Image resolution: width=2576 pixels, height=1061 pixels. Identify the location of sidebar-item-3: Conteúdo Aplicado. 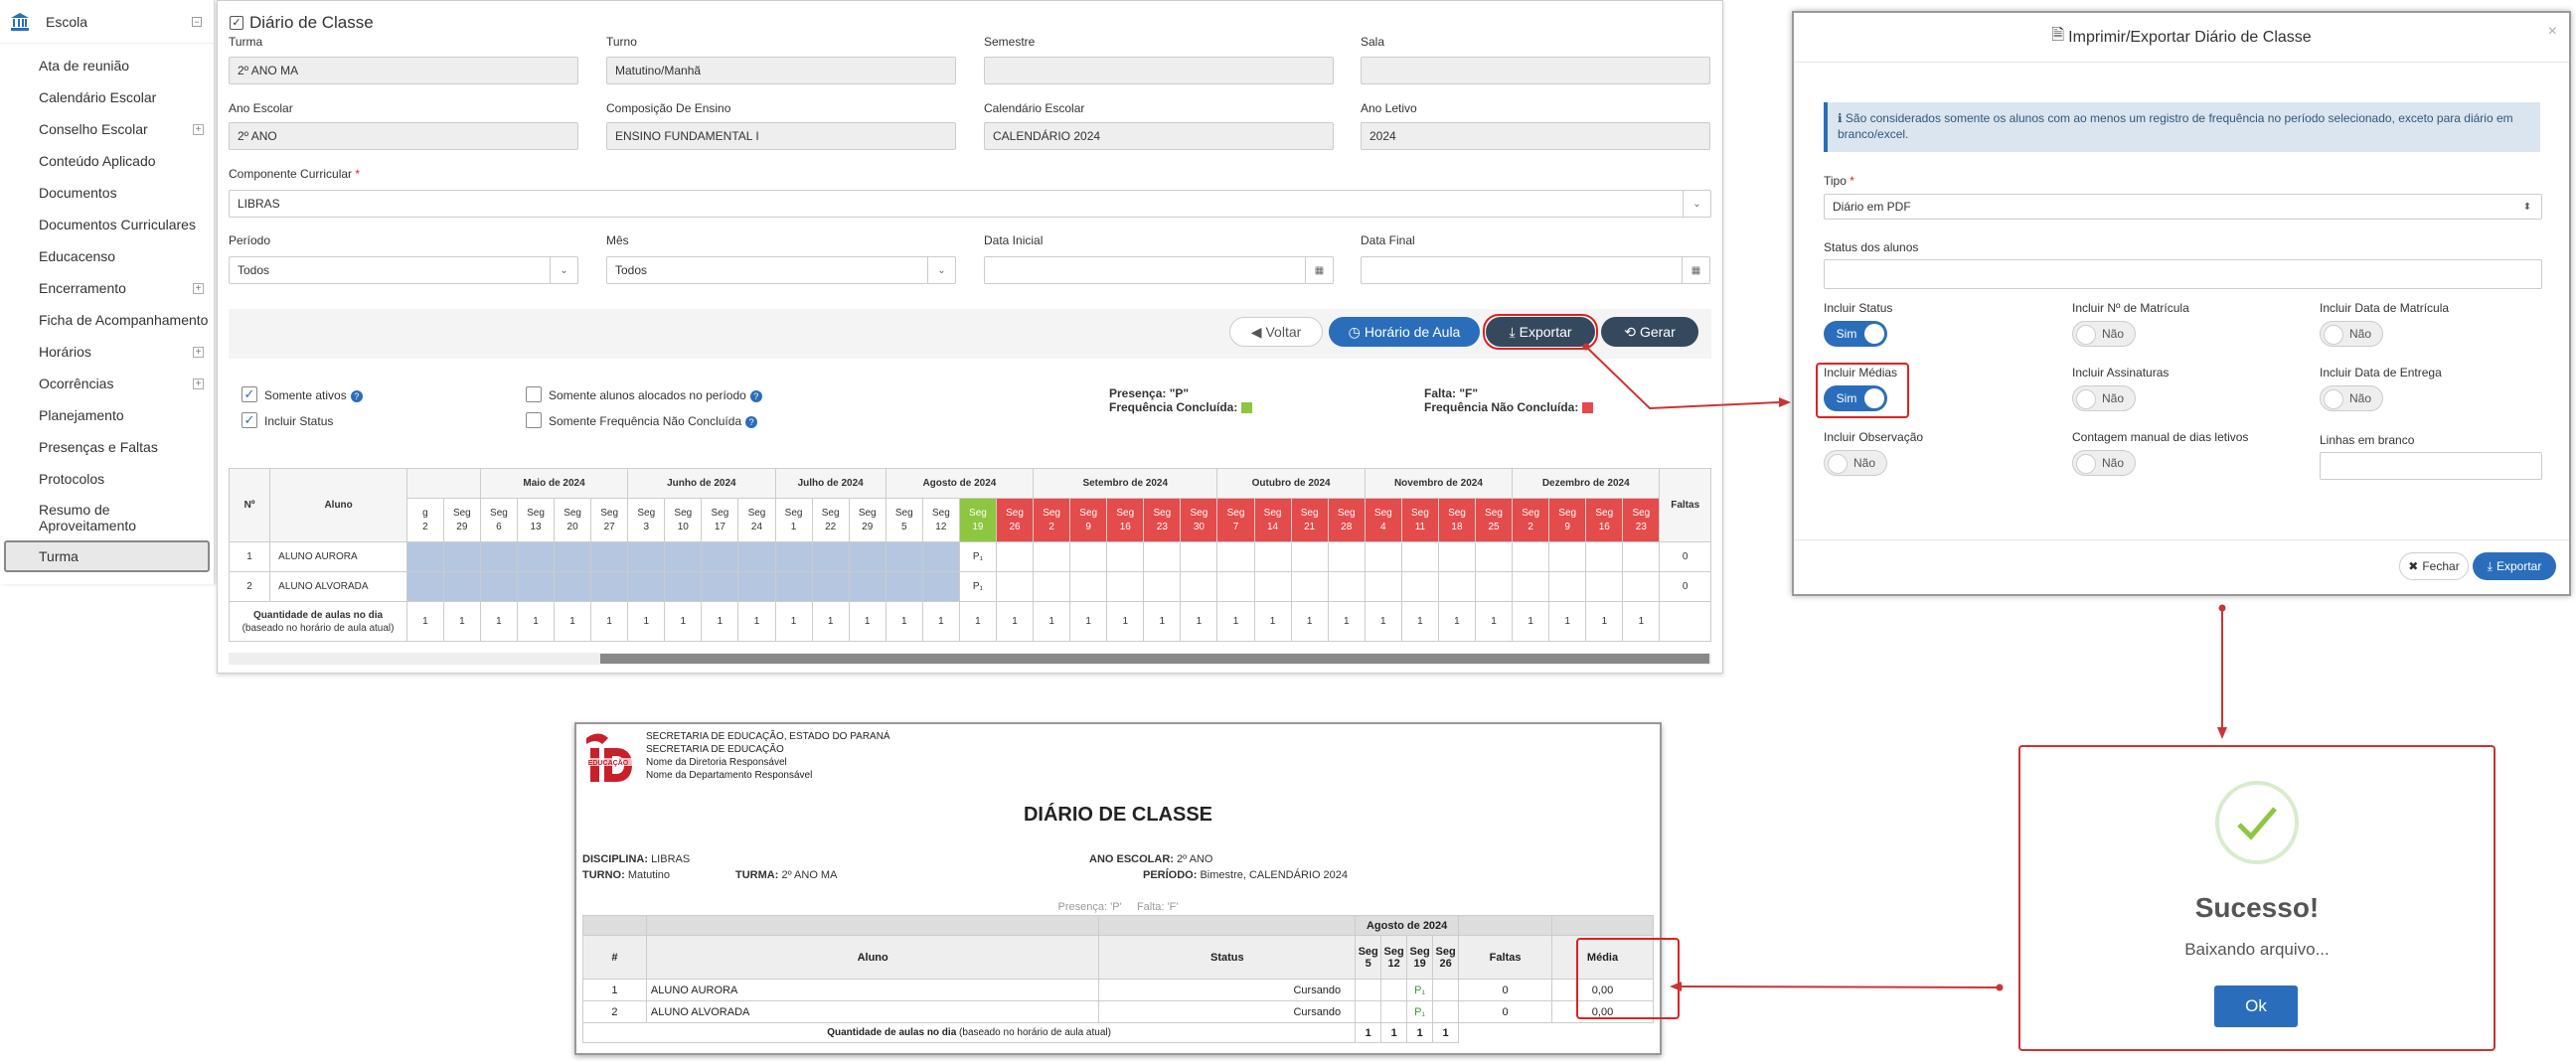
(107, 161).